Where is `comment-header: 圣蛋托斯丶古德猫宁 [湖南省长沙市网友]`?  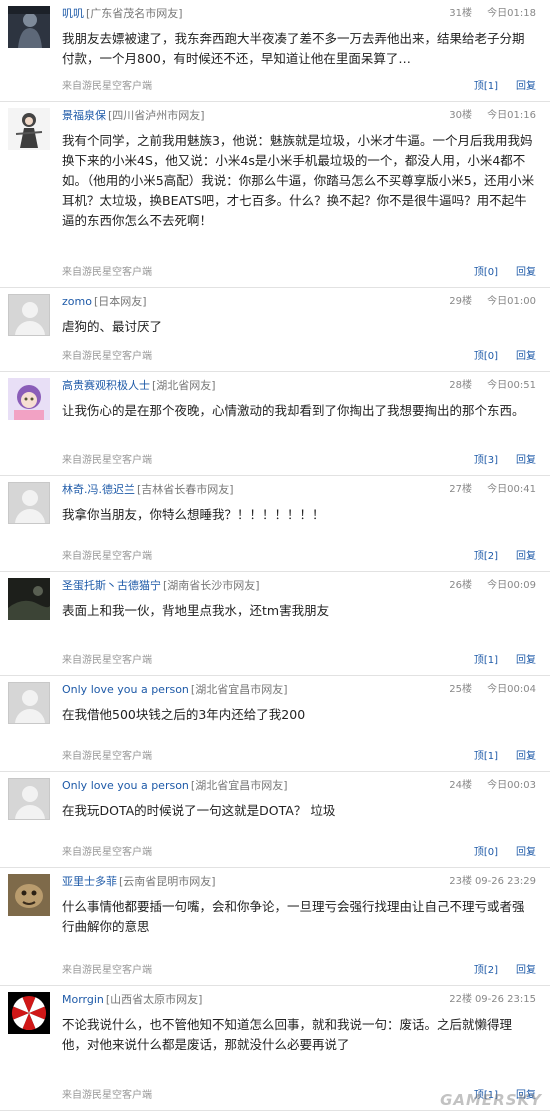 comment-header: 圣蛋托斯丶古德猫宁 [湖南省长沙市网友] is located at coordinates (161, 586).